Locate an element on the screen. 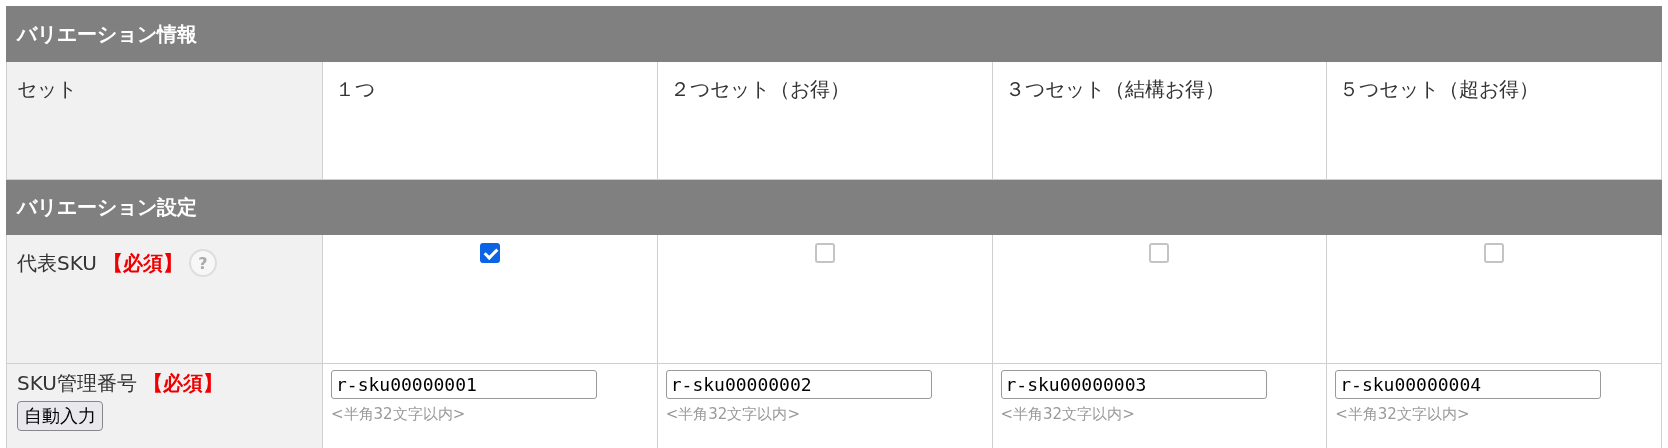 The image size is (1668, 448). row-label: SKU管理番号 is located at coordinates (77, 383).